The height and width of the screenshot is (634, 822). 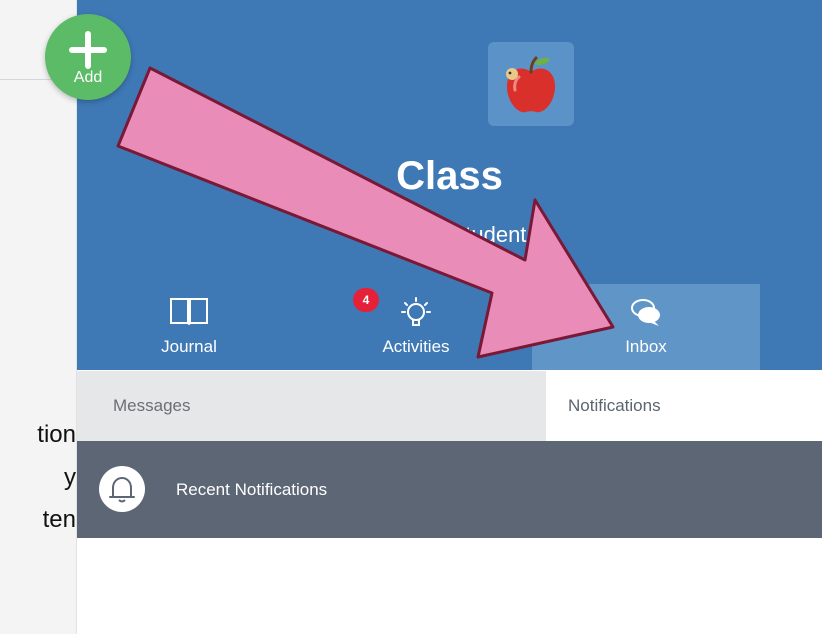 What do you see at coordinates (416, 346) in the screenshot?
I see `nav-label-activities: Activities` at bounding box center [416, 346].